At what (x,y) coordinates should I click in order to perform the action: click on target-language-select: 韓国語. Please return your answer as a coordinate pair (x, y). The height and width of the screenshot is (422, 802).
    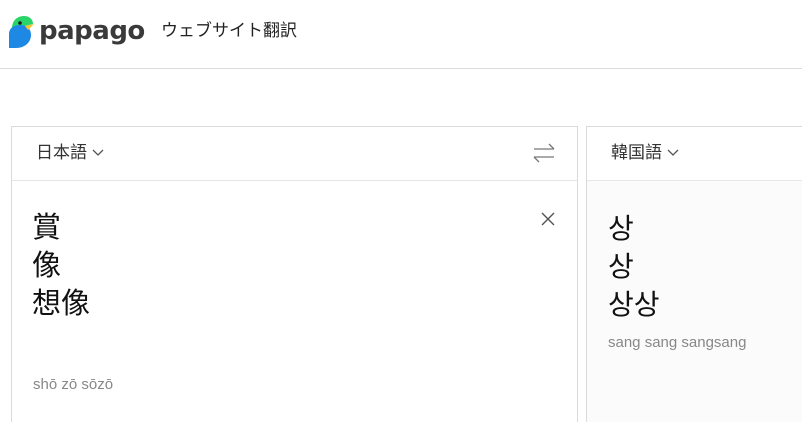
    Looking at the image, I should click on (645, 153).